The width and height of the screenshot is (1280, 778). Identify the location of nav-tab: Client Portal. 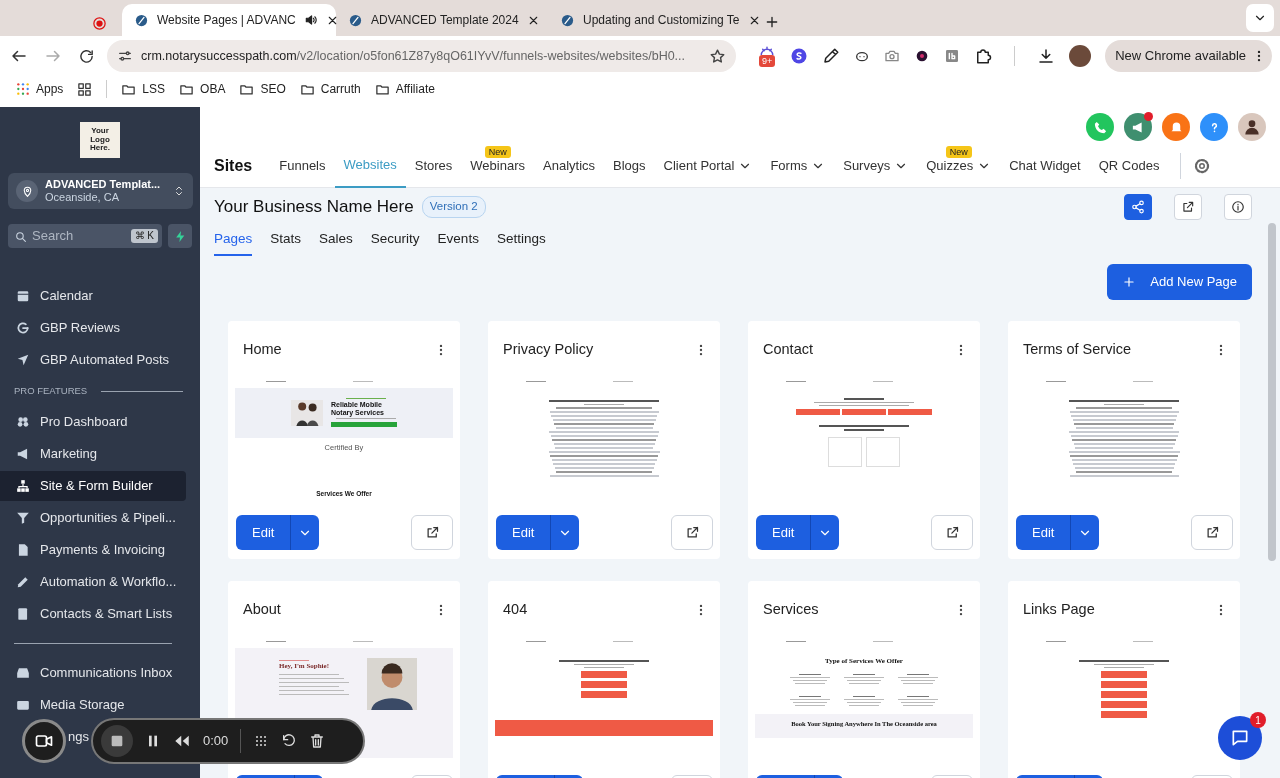
(708, 166).